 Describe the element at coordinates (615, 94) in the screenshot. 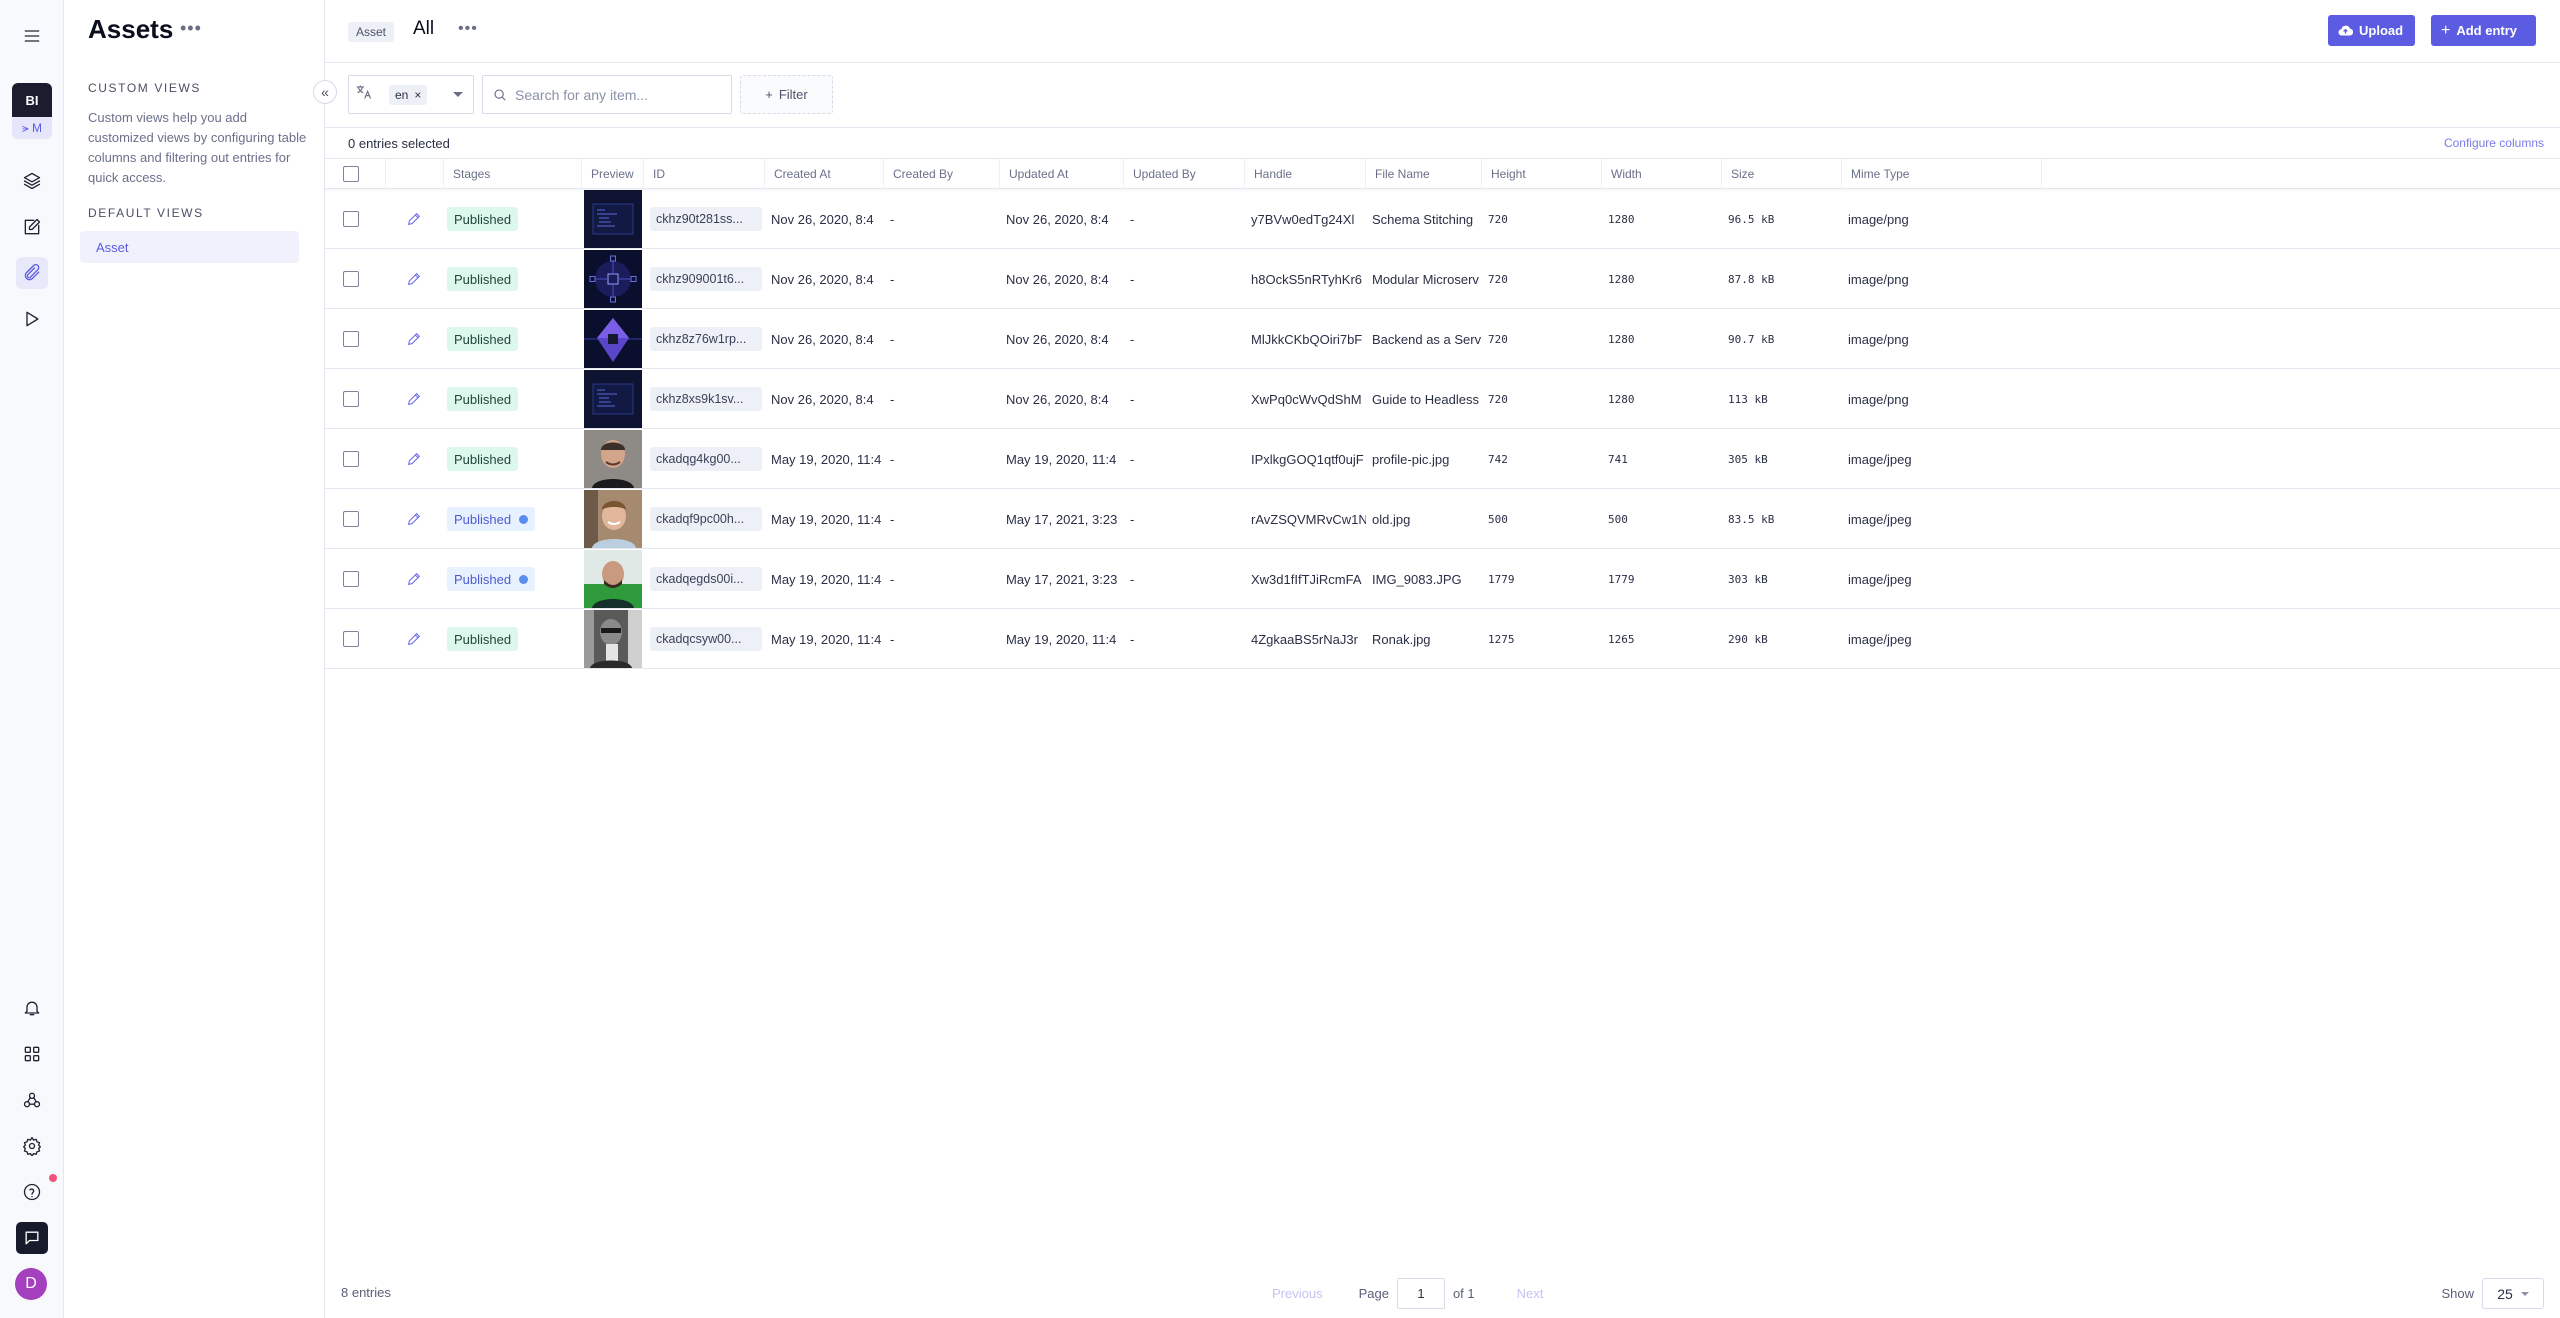

I see `search-input` at that location.